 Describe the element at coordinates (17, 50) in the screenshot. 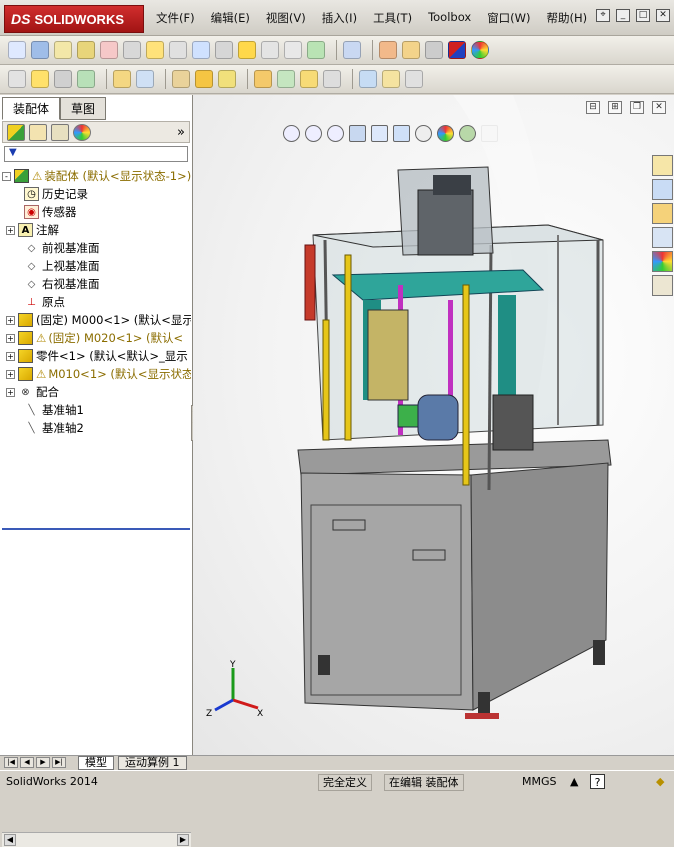

I see `spell-check-icon` at that location.